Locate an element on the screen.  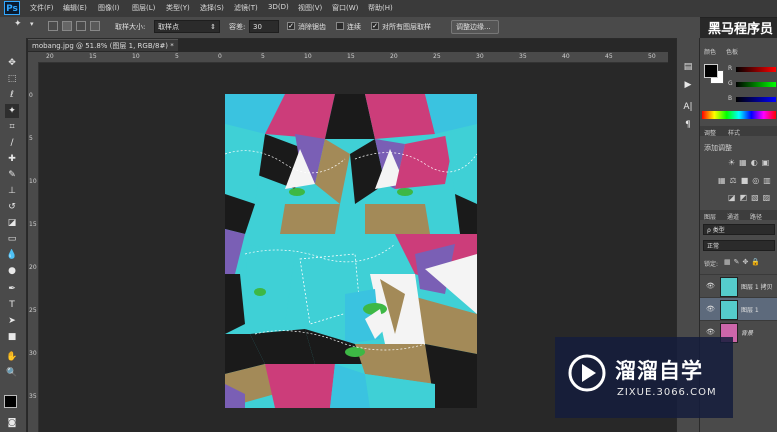
ruler-v-label: 35 is located at coordinates (33, 396).